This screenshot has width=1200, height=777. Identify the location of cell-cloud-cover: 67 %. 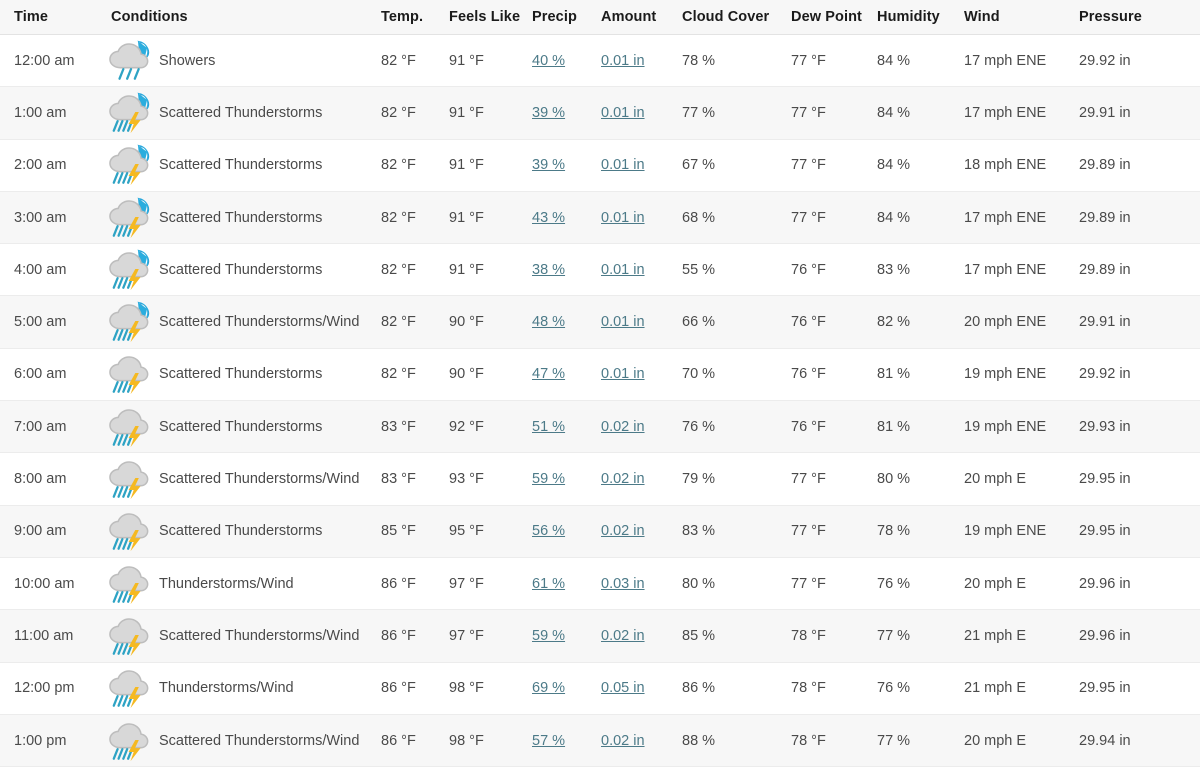
(736, 165).